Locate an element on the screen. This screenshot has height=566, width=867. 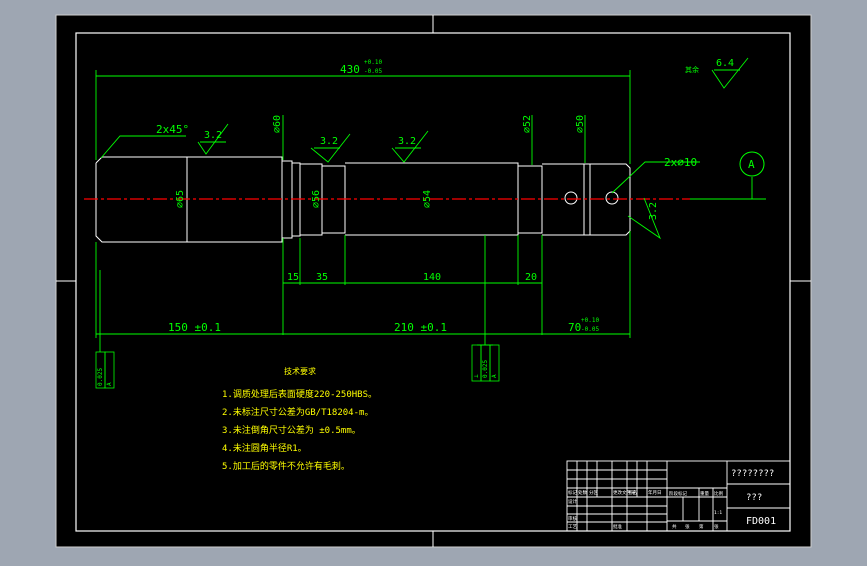
dim-dia-65: ⌀65 is located at coordinates (180, 199).